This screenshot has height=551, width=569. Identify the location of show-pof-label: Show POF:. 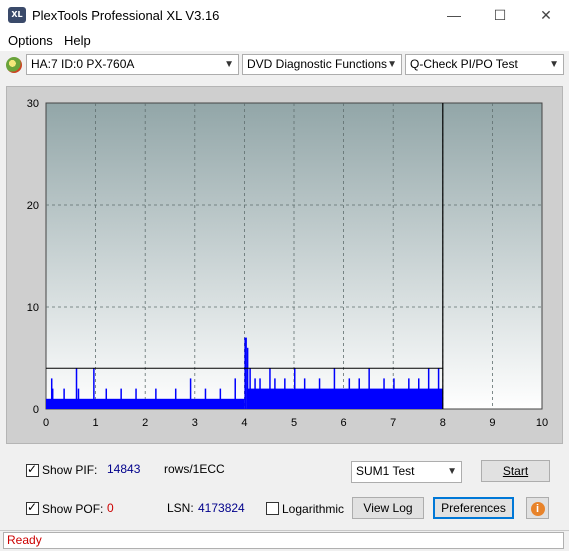
(73, 509).